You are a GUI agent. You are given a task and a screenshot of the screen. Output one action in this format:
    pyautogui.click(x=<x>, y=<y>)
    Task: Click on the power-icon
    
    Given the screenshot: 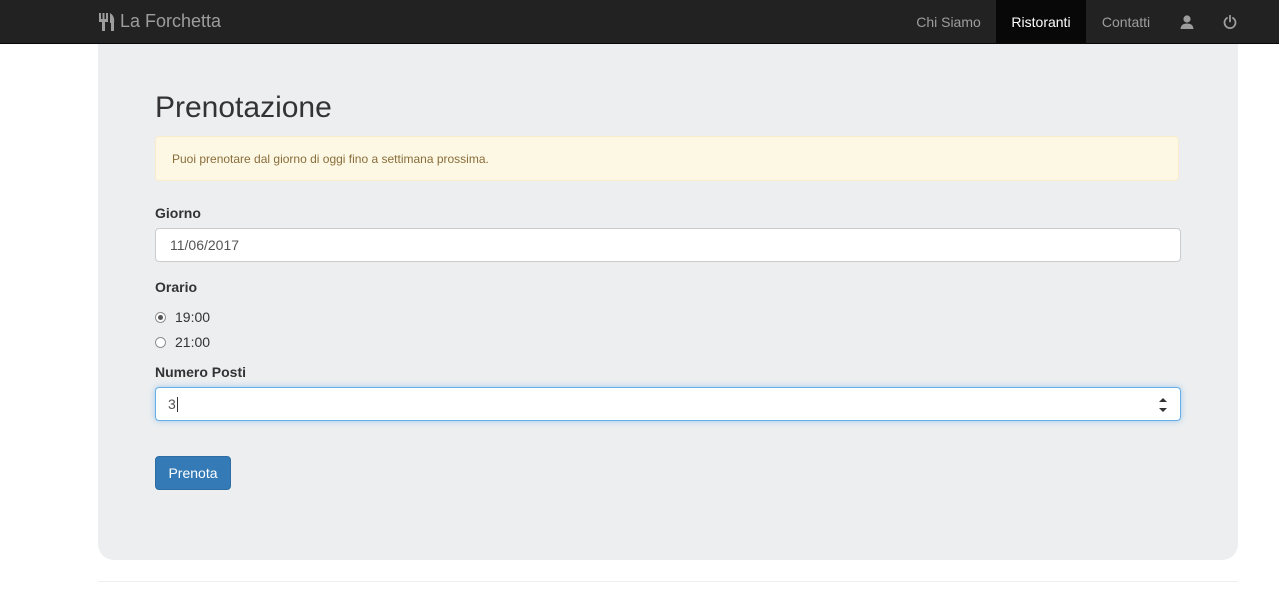 What is the action you would take?
    pyautogui.click(x=1230, y=21)
    